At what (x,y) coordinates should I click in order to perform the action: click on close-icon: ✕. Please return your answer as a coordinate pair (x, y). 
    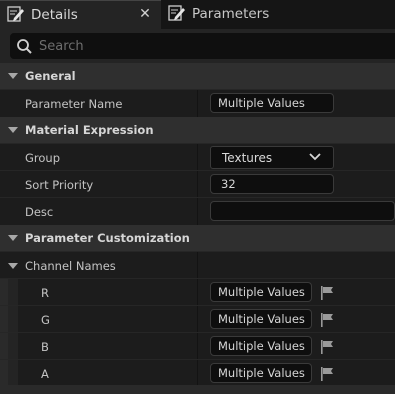
    Looking at the image, I should click on (145, 14).